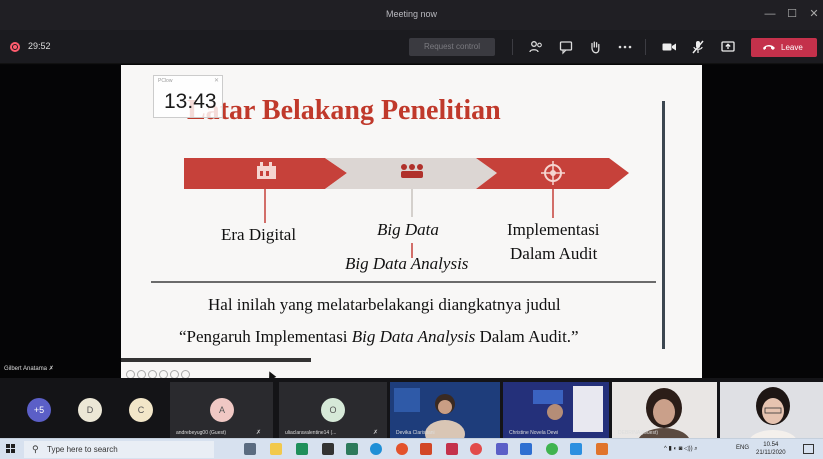  What do you see at coordinates (402, 449) in the screenshot?
I see `chrome-icon` at bounding box center [402, 449].